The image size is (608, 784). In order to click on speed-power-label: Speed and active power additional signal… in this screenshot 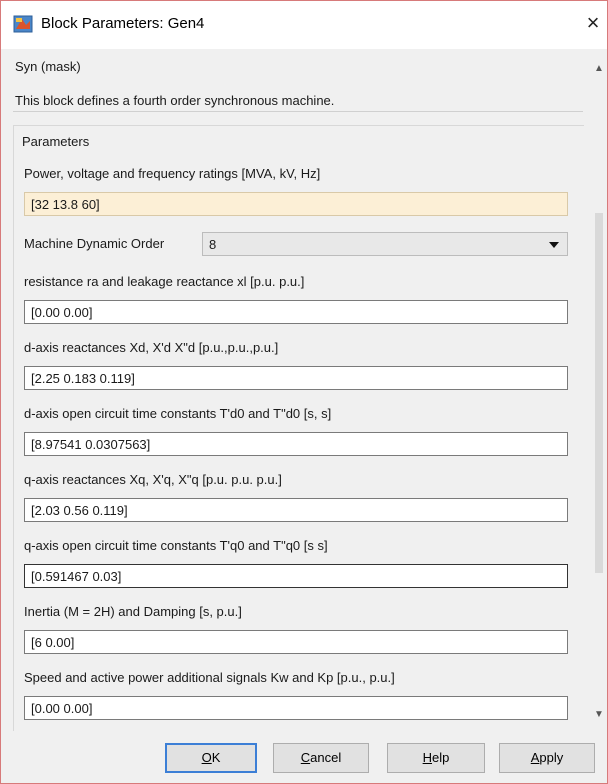, I will do `click(209, 677)`.